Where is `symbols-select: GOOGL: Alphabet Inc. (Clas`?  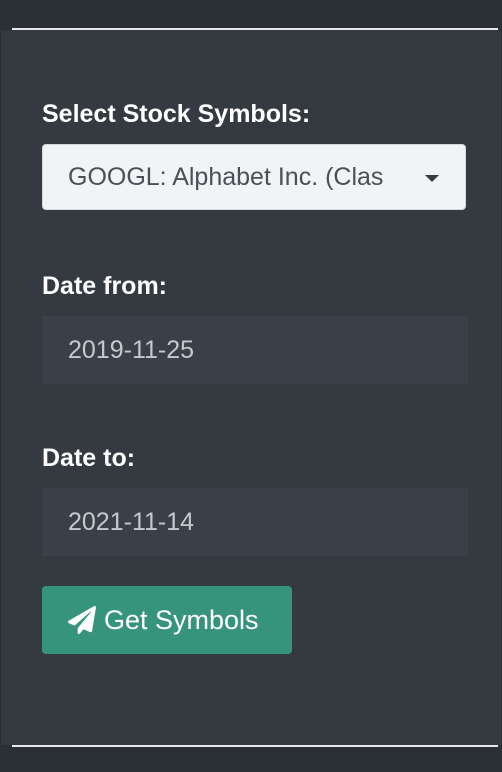 symbols-select: GOOGL: Alphabet Inc. (Clas is located at coordinates (254, 177).